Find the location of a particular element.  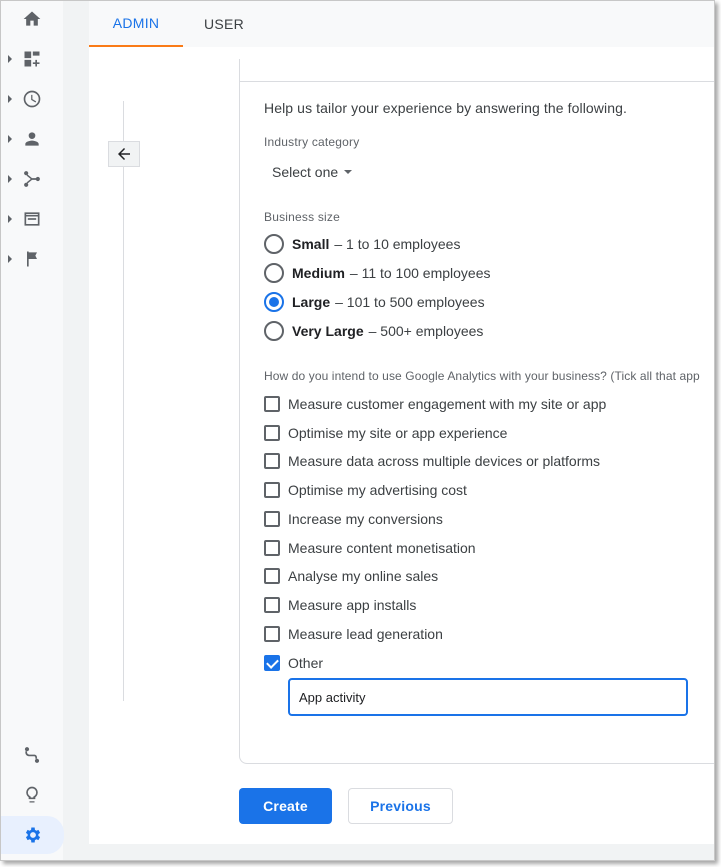

usage-option-label: Optimise my advertising cost is located at coordinates (377, 490).